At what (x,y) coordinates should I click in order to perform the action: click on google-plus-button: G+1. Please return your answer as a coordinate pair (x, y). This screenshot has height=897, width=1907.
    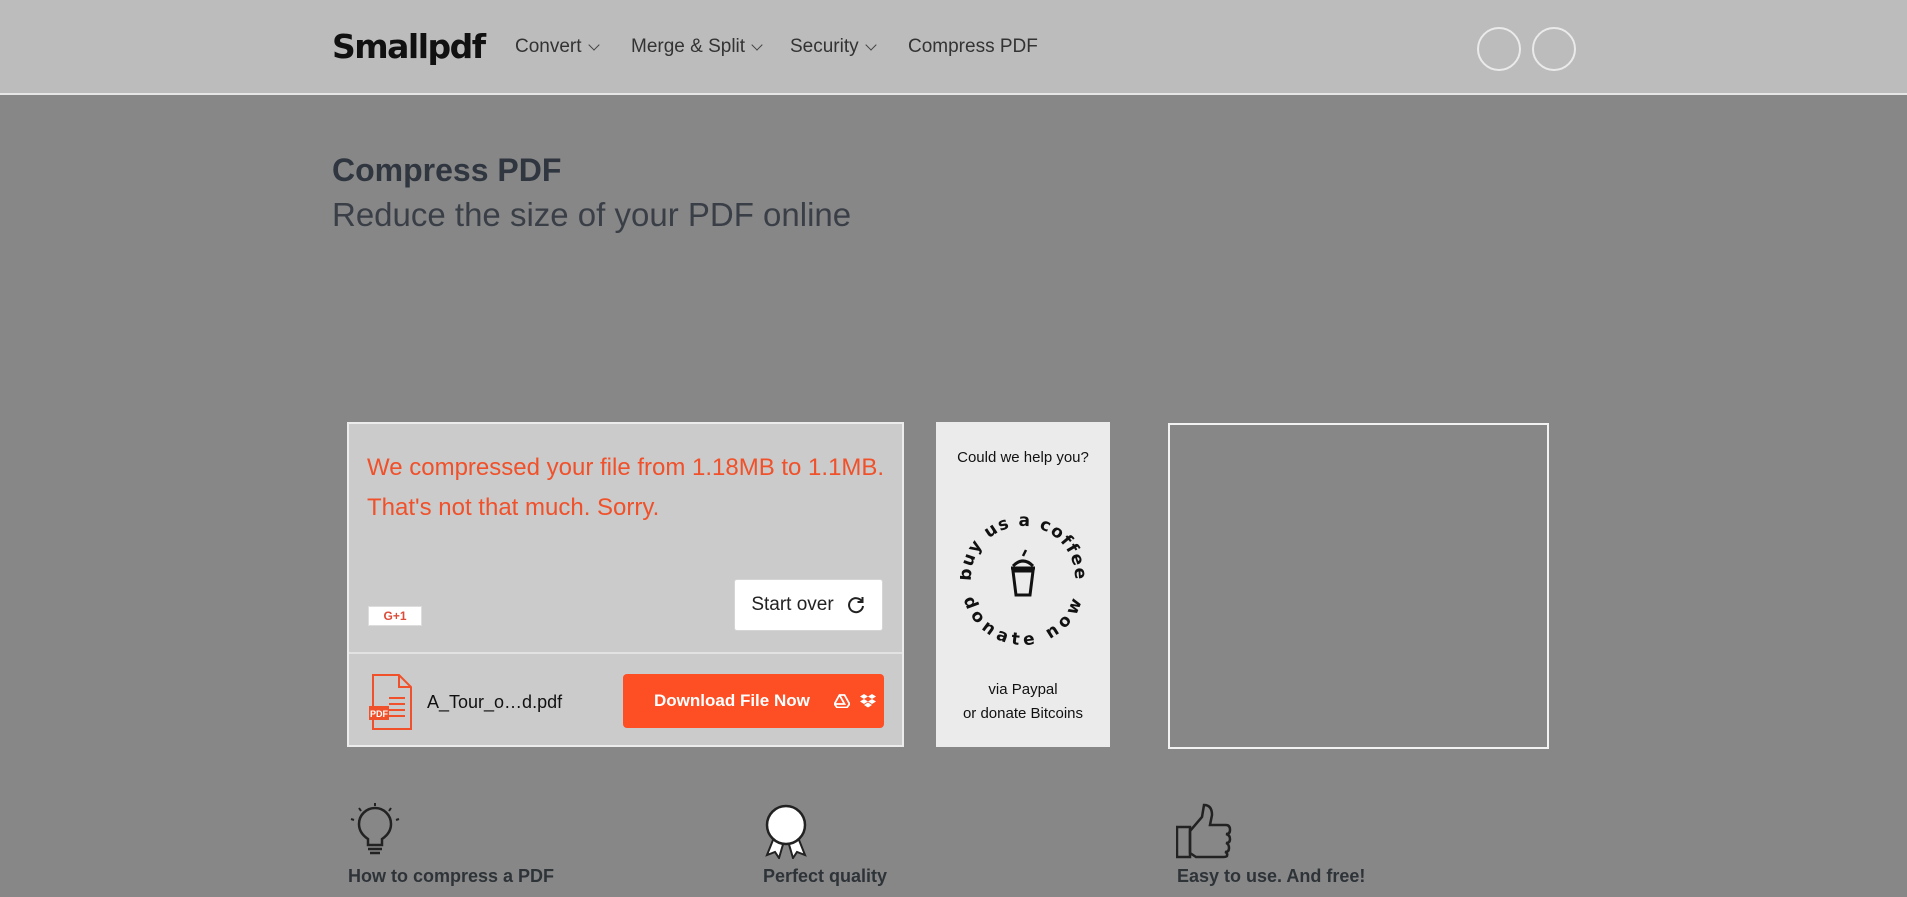
    Looking at the image, I should click on (395, 616).